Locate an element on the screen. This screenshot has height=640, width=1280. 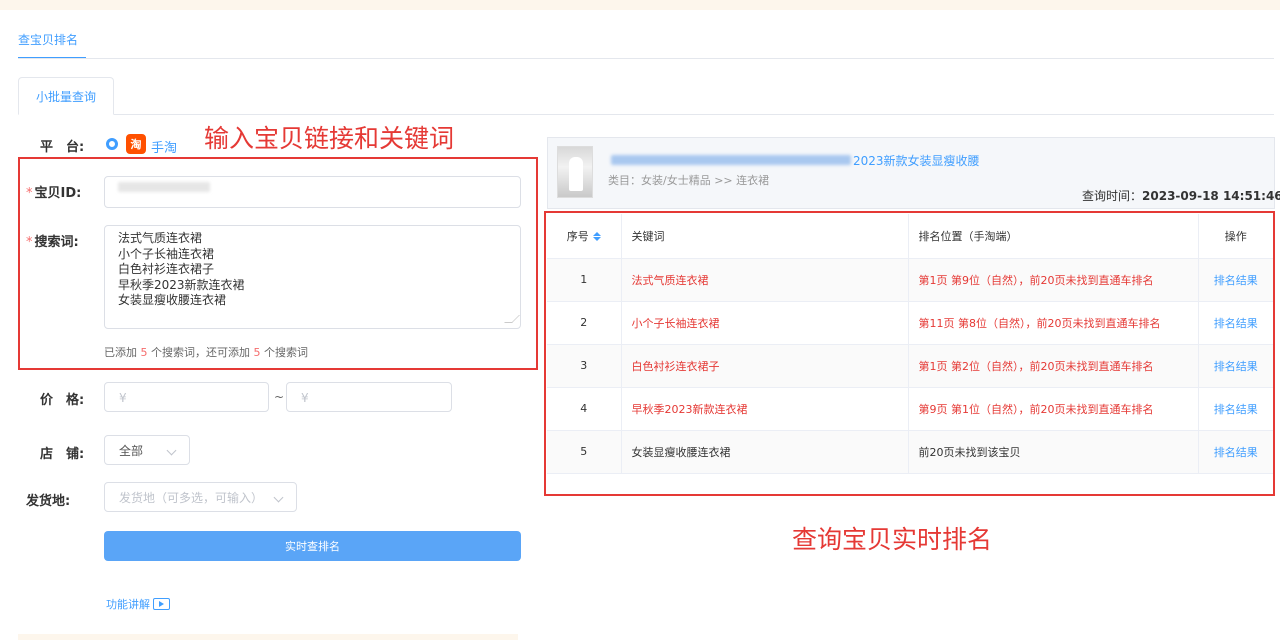
top-notice-banner is located at coordinates (640, 5).